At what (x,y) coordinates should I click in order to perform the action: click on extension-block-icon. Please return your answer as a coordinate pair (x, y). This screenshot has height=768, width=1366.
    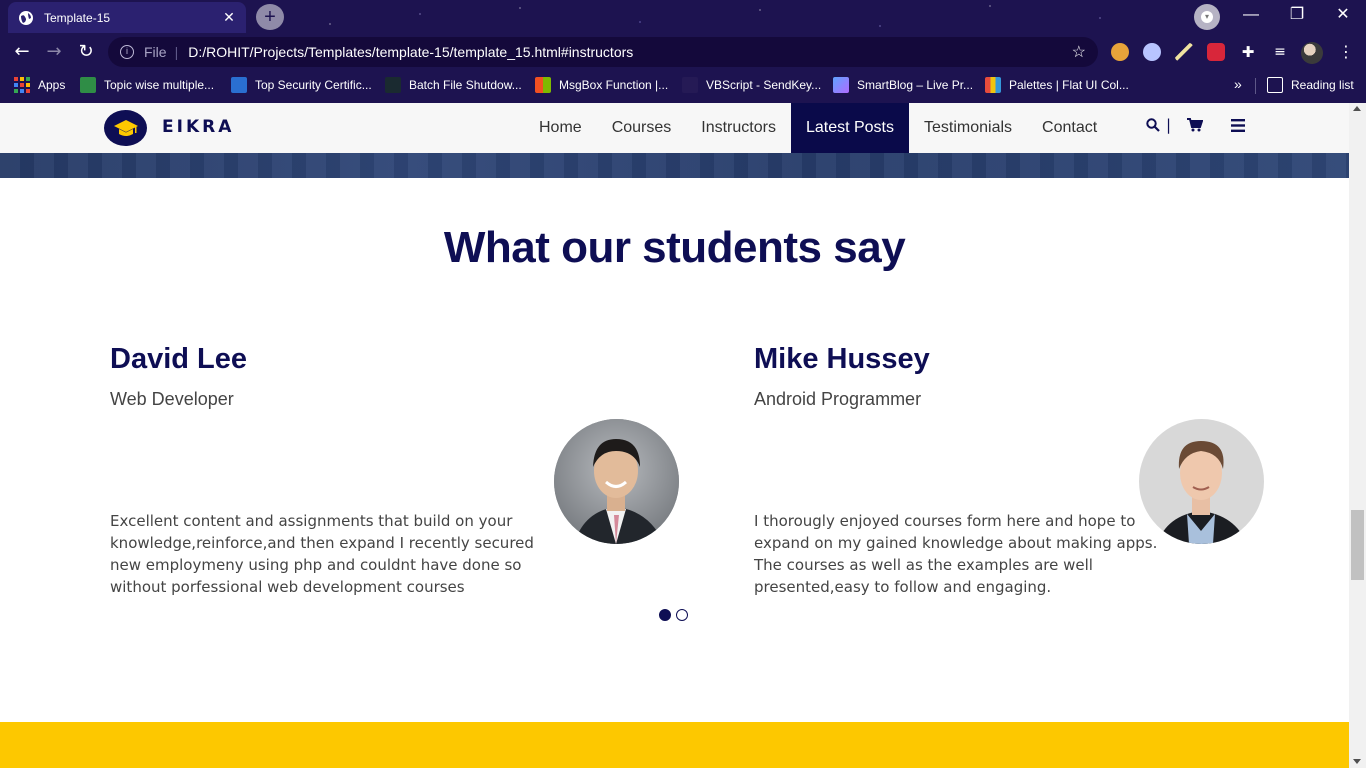
    Looking at the image, I should click on (1152, 52).